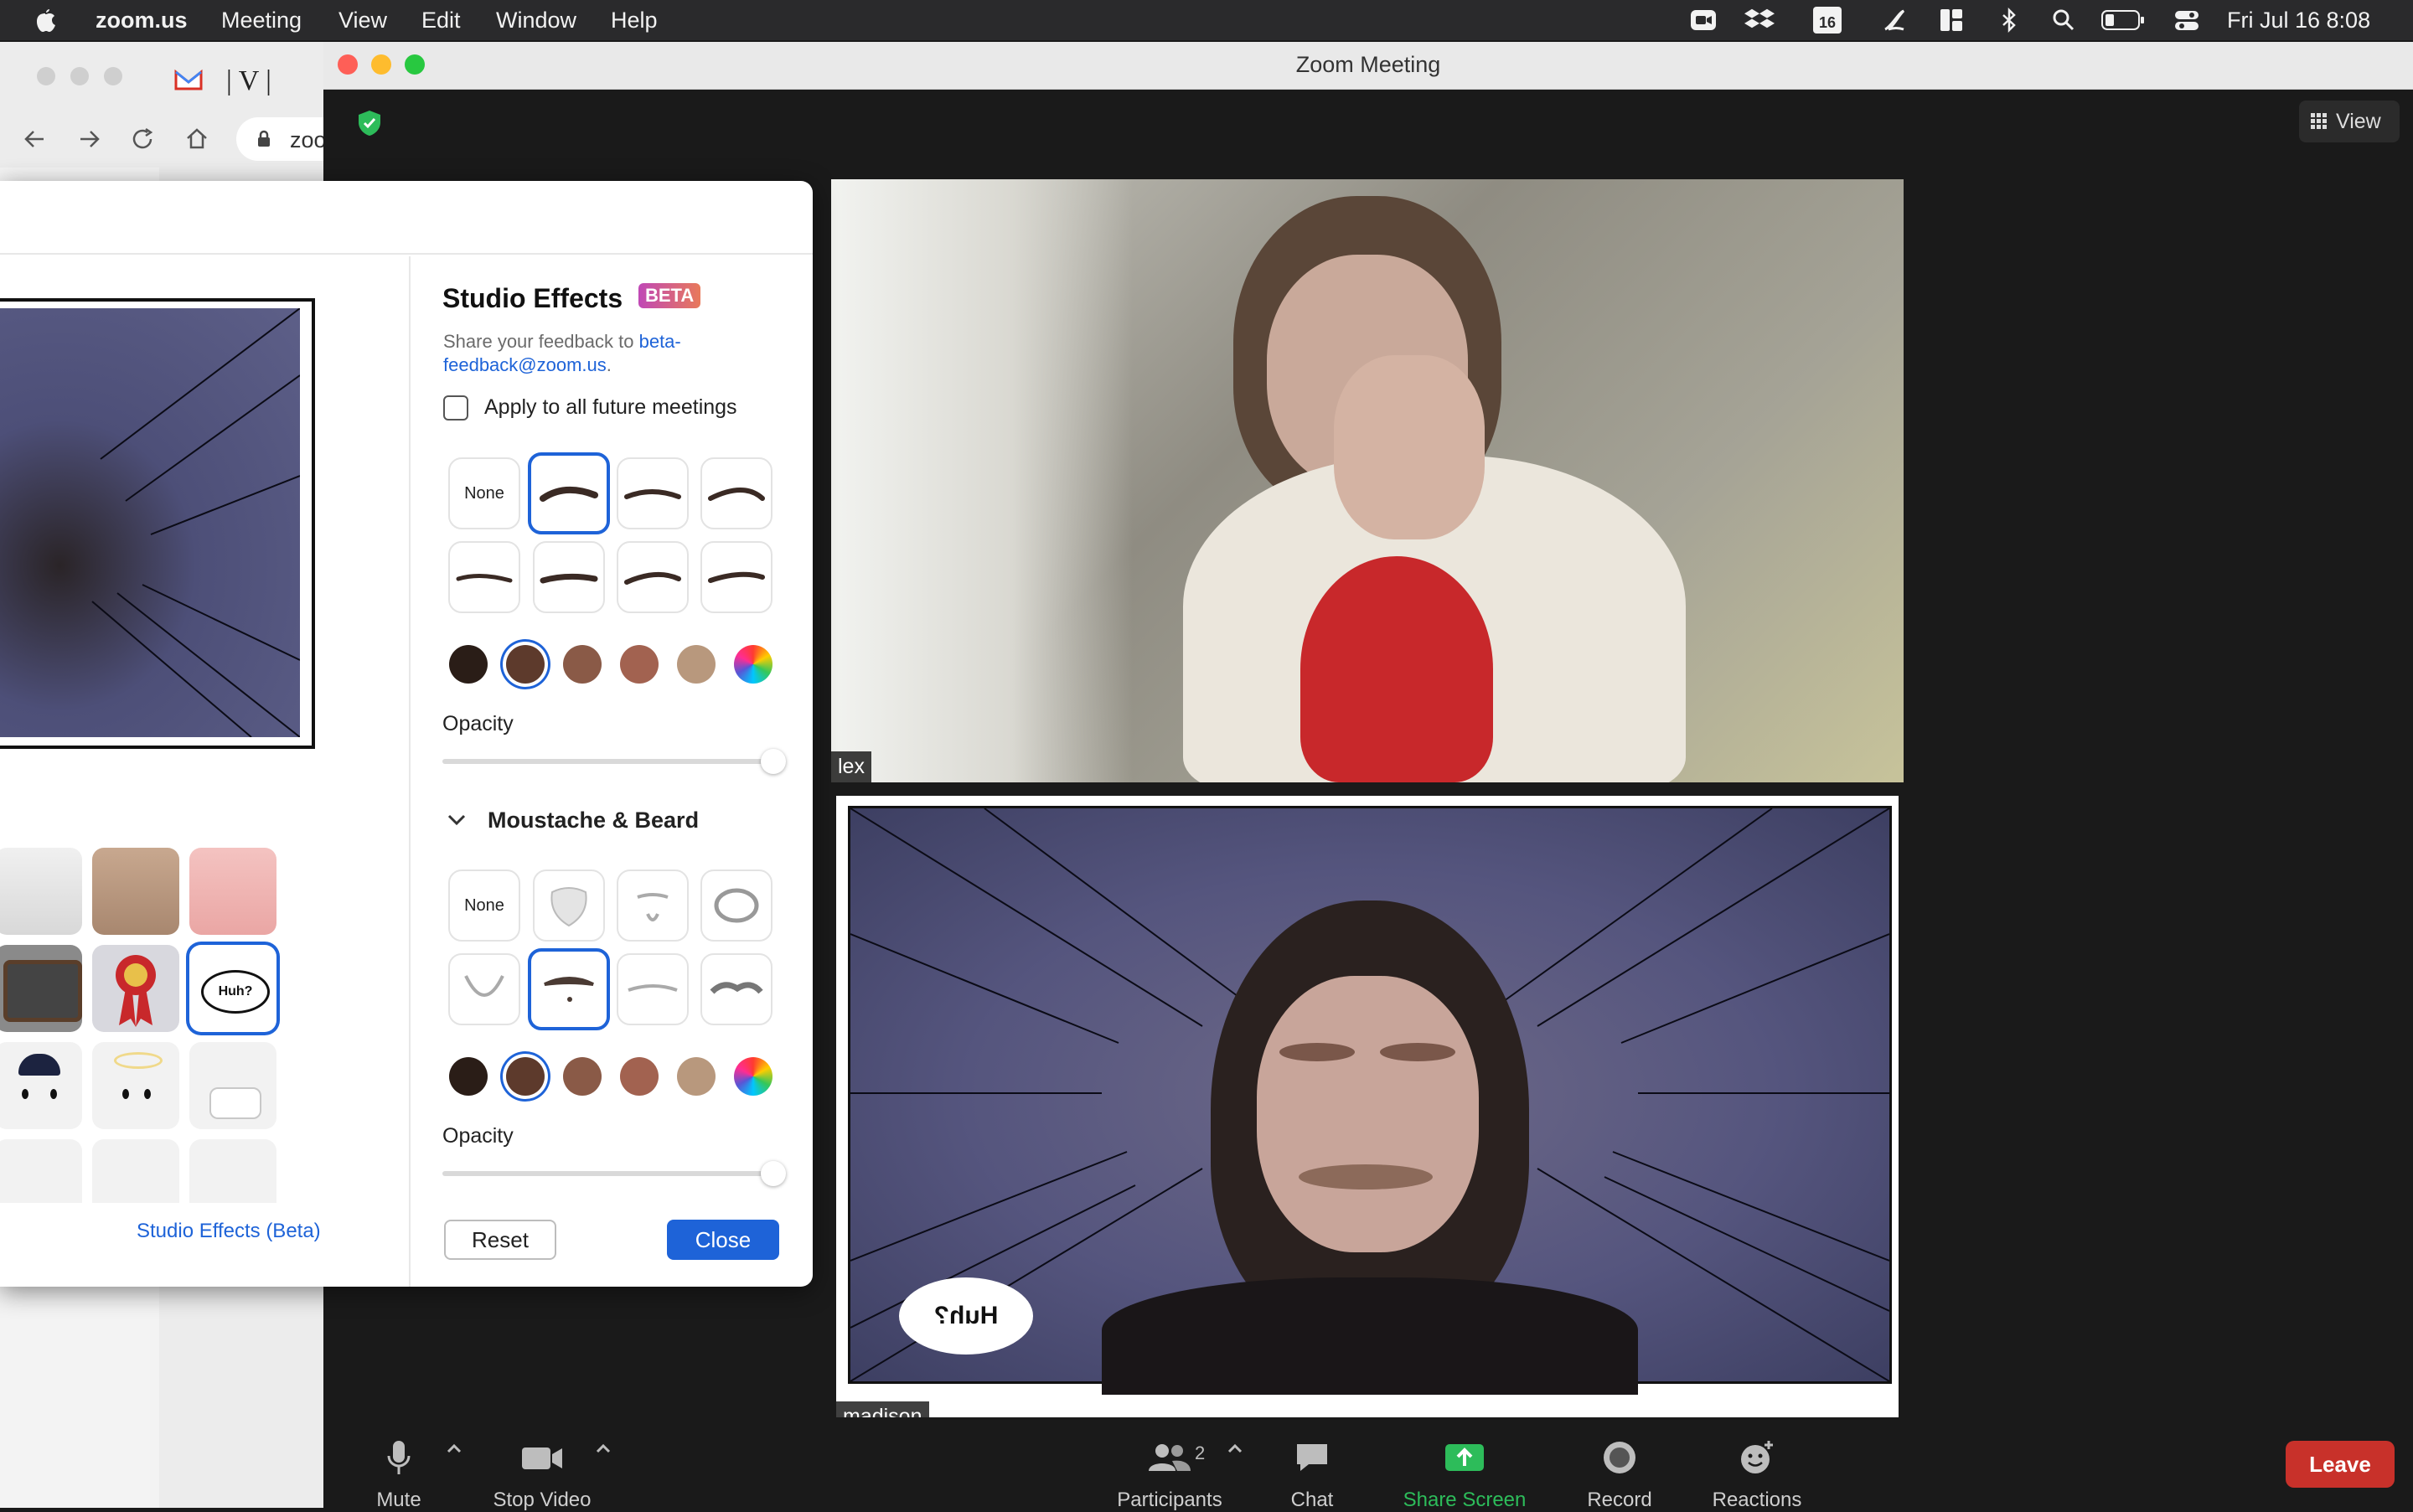  Describe the element at coordinates (2298, 20) in the screenshot. I see `menubar-clock: Fri Jul 16 8:08` at that location.